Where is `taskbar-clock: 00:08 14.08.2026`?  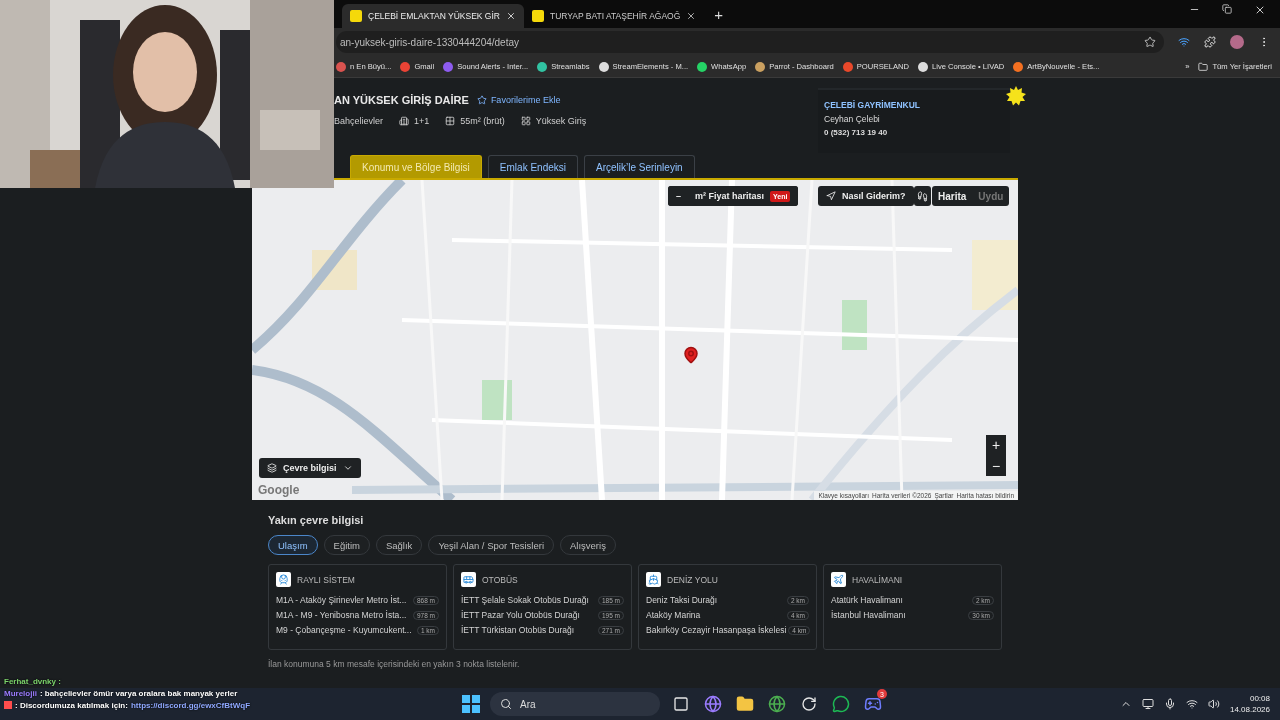
taskbar-clock: 00:08 14.08.2026 is located at coordinates (1249, 704).